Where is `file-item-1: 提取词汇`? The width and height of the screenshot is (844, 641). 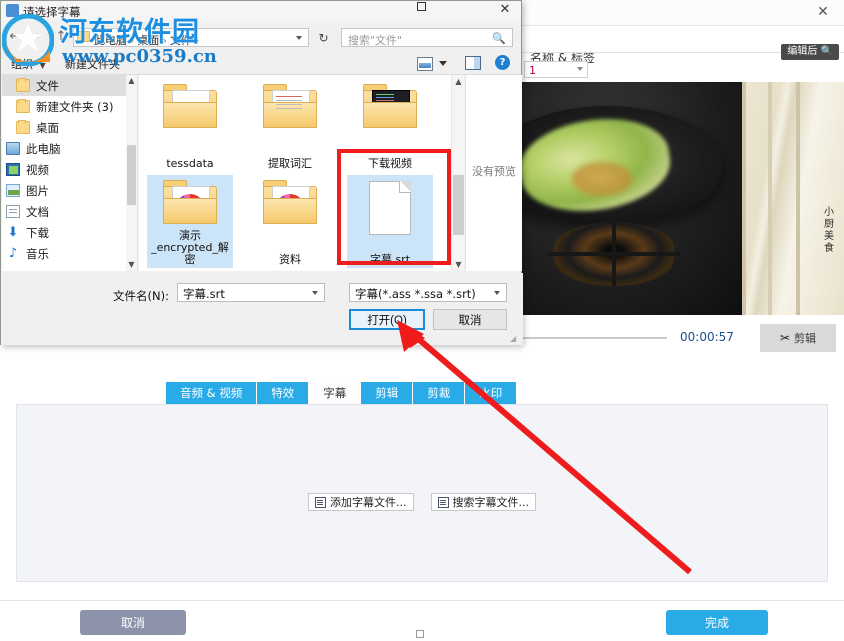 file-item-1: 提取词汇 is located at coordinates (290, 125).